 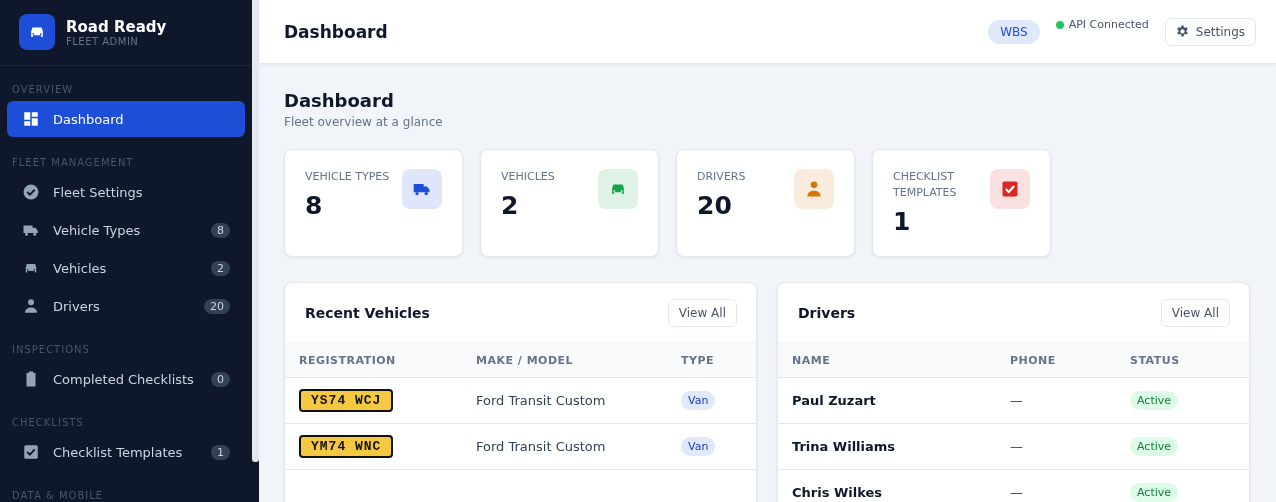 What do you see at coordinates (31, 192) in the screenshot?
I see `check-circle-icon` at bounding box center [31, 192].